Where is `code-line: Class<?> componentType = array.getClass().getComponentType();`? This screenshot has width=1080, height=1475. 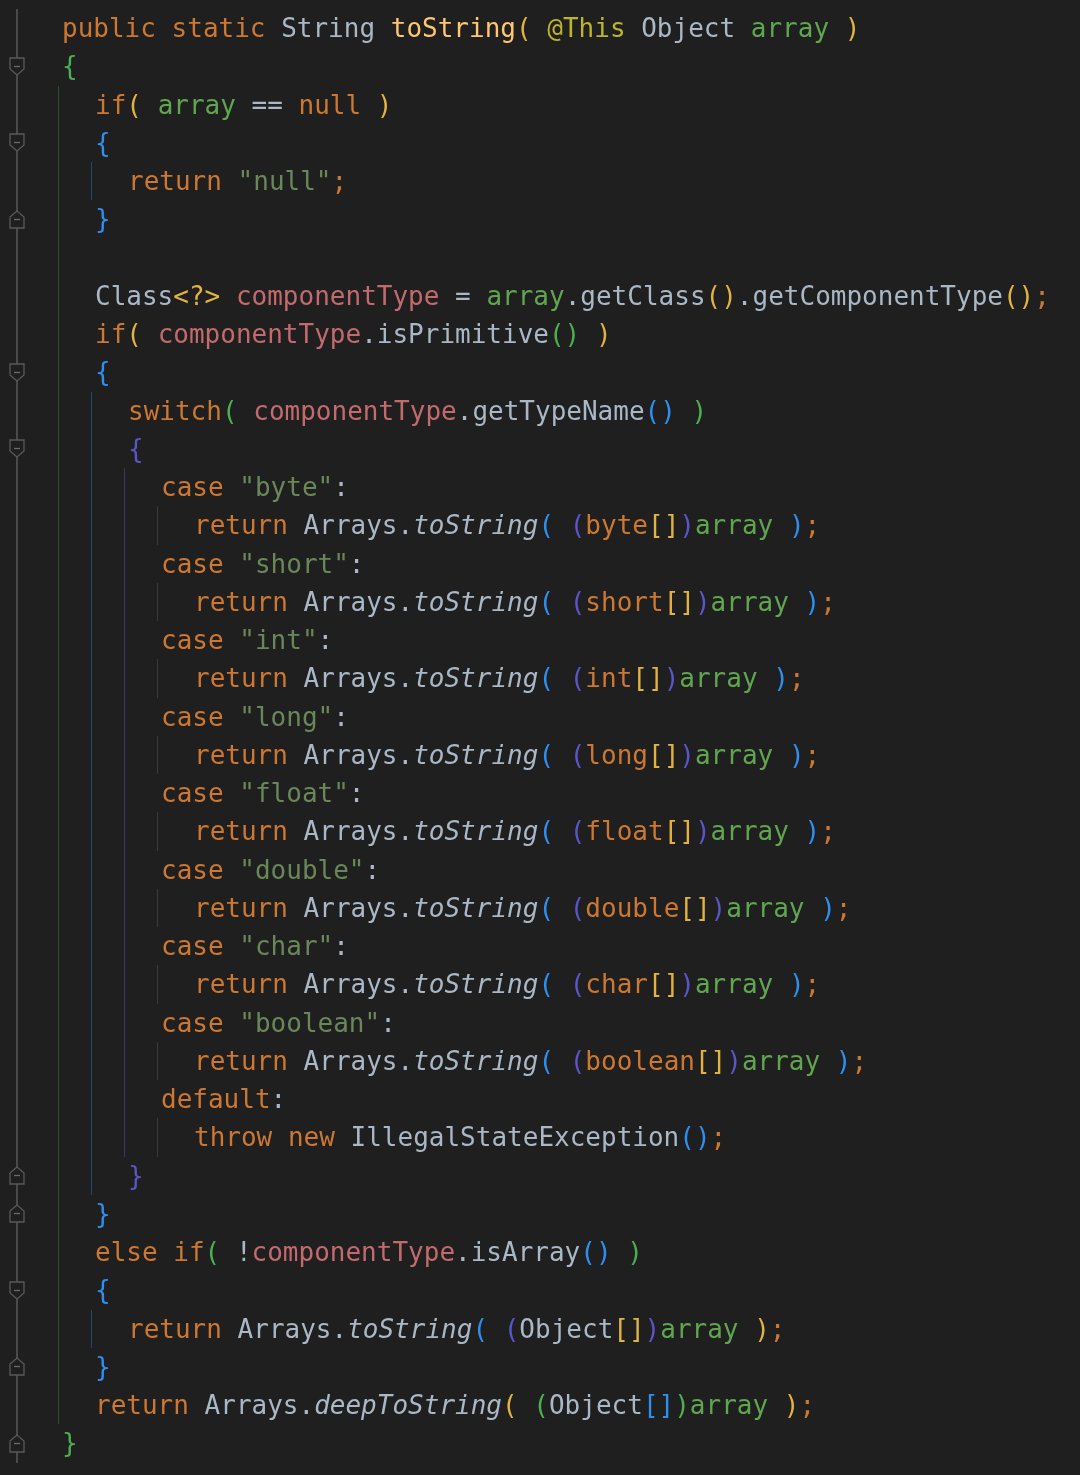
code-line: Class<?> componentType = array.getClass().getComponentType(); is located at coordinates (572, 296).